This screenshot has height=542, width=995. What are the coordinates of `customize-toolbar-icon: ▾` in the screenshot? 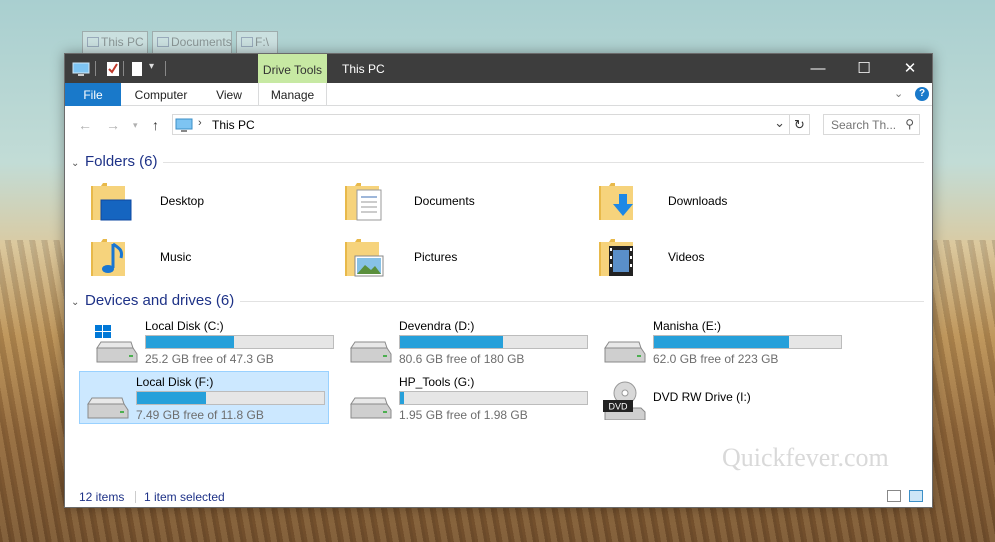 It's located at (151, 70).